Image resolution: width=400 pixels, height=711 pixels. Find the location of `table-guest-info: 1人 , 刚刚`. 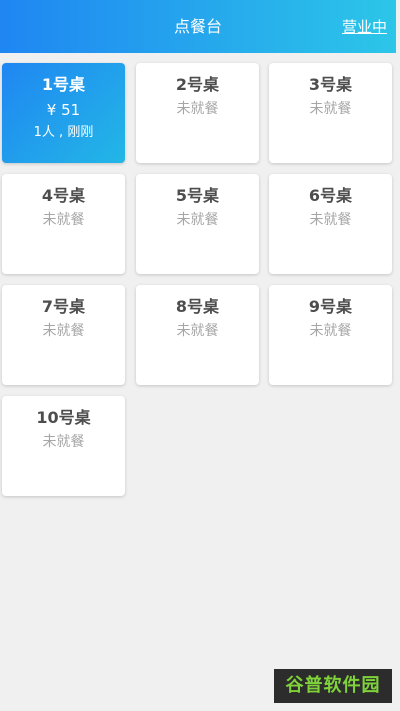

table-guest-info: 1人 , 刚刚 is located at coordinates (63, 132).